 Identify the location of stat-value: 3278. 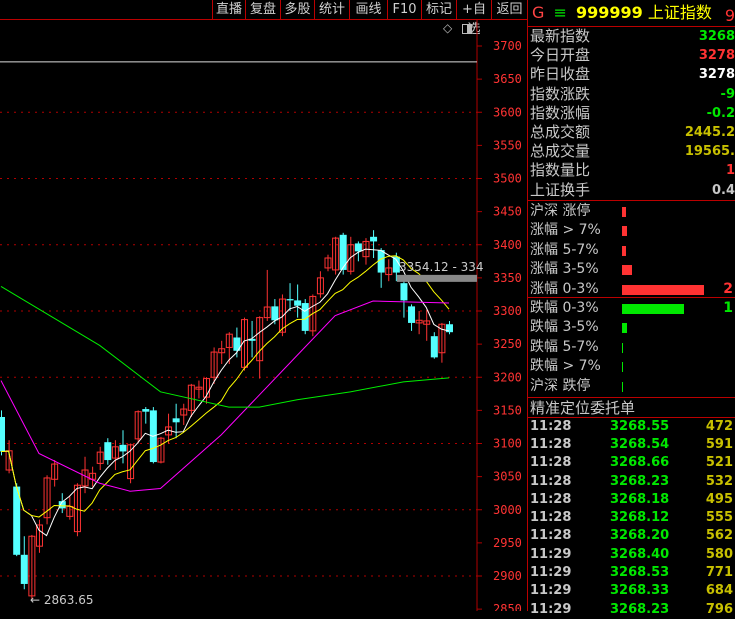
(716, 75).